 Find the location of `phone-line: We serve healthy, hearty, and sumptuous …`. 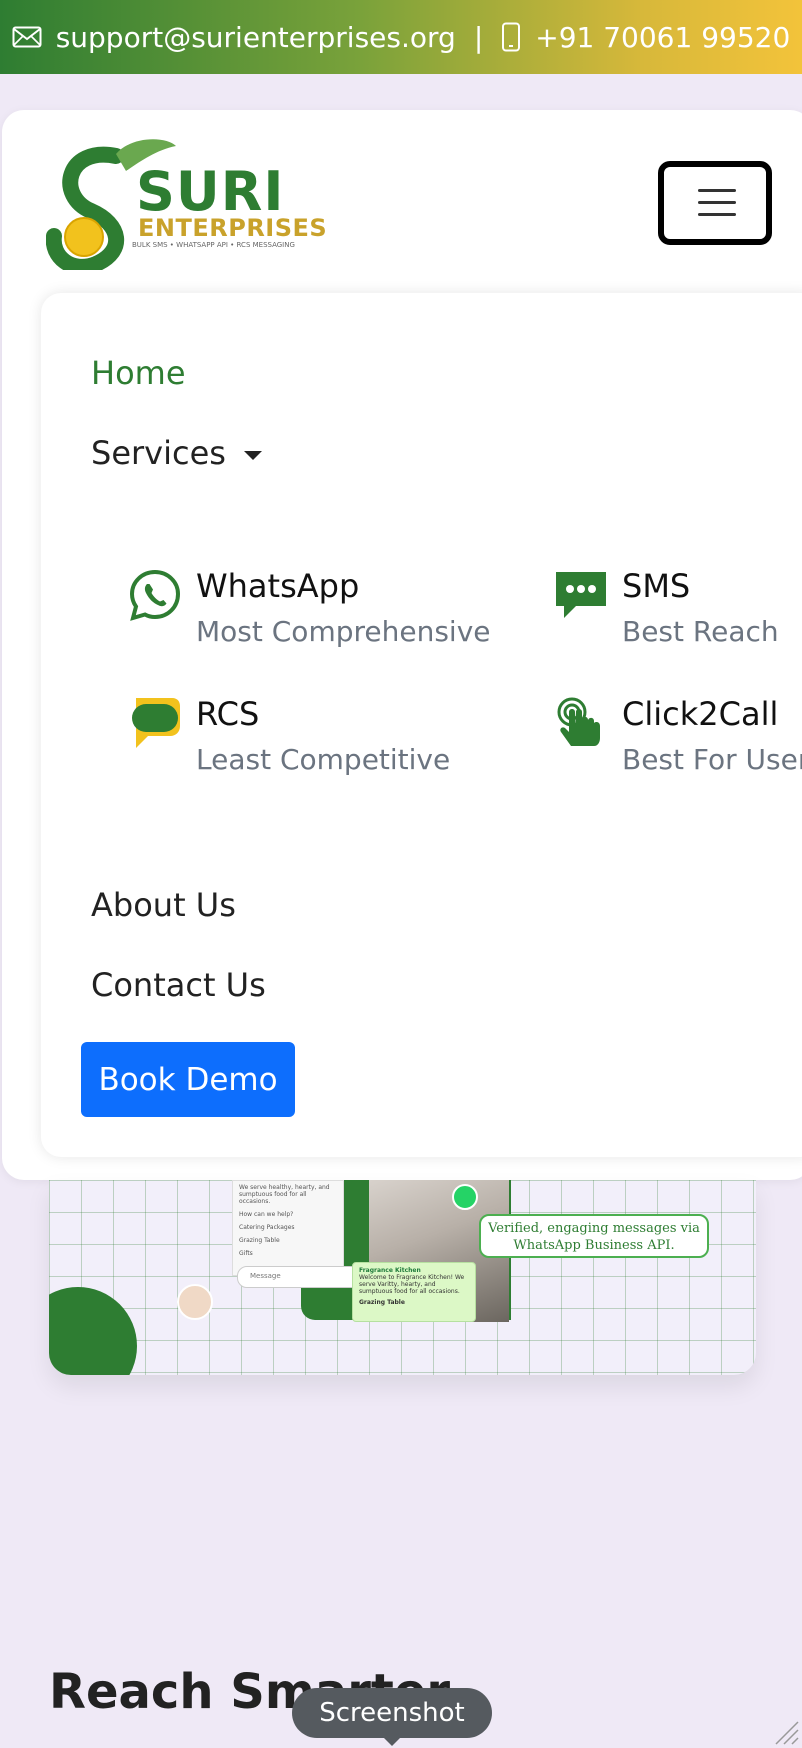

phone-line: We serve healthy, hearty, and sumptuous … is located at coordinates (284, 1194).